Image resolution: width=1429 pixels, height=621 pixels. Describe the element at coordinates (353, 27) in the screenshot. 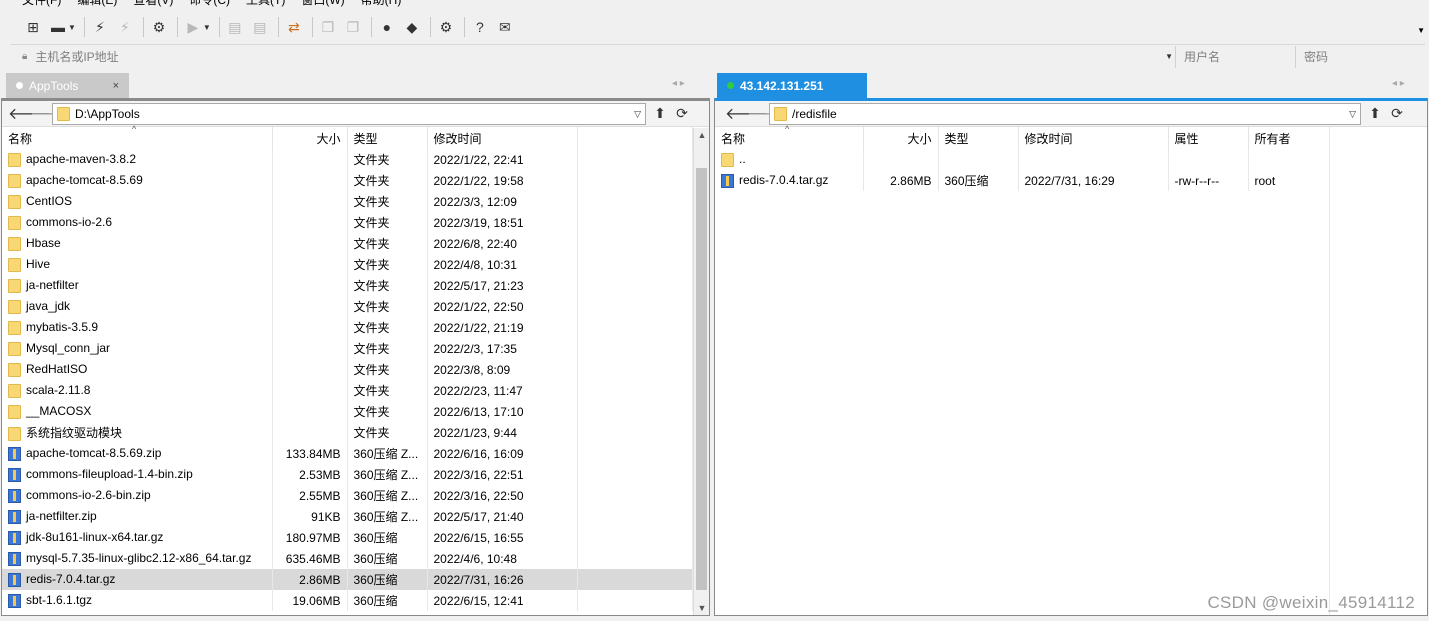

I see `paste-icon: ❐` at that location.